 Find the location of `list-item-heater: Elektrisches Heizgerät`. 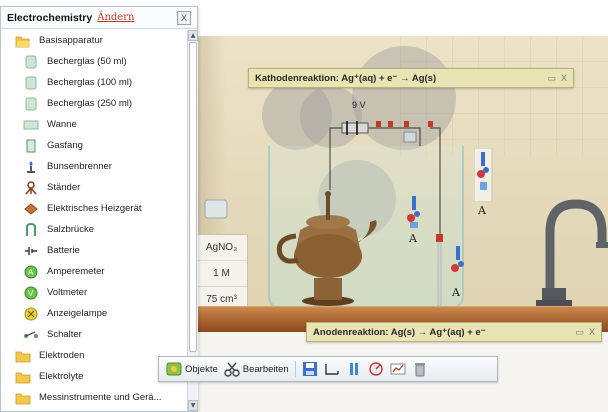

list-item-heater: Elektrisches Heizgerät is located at coordinates (94, 208).